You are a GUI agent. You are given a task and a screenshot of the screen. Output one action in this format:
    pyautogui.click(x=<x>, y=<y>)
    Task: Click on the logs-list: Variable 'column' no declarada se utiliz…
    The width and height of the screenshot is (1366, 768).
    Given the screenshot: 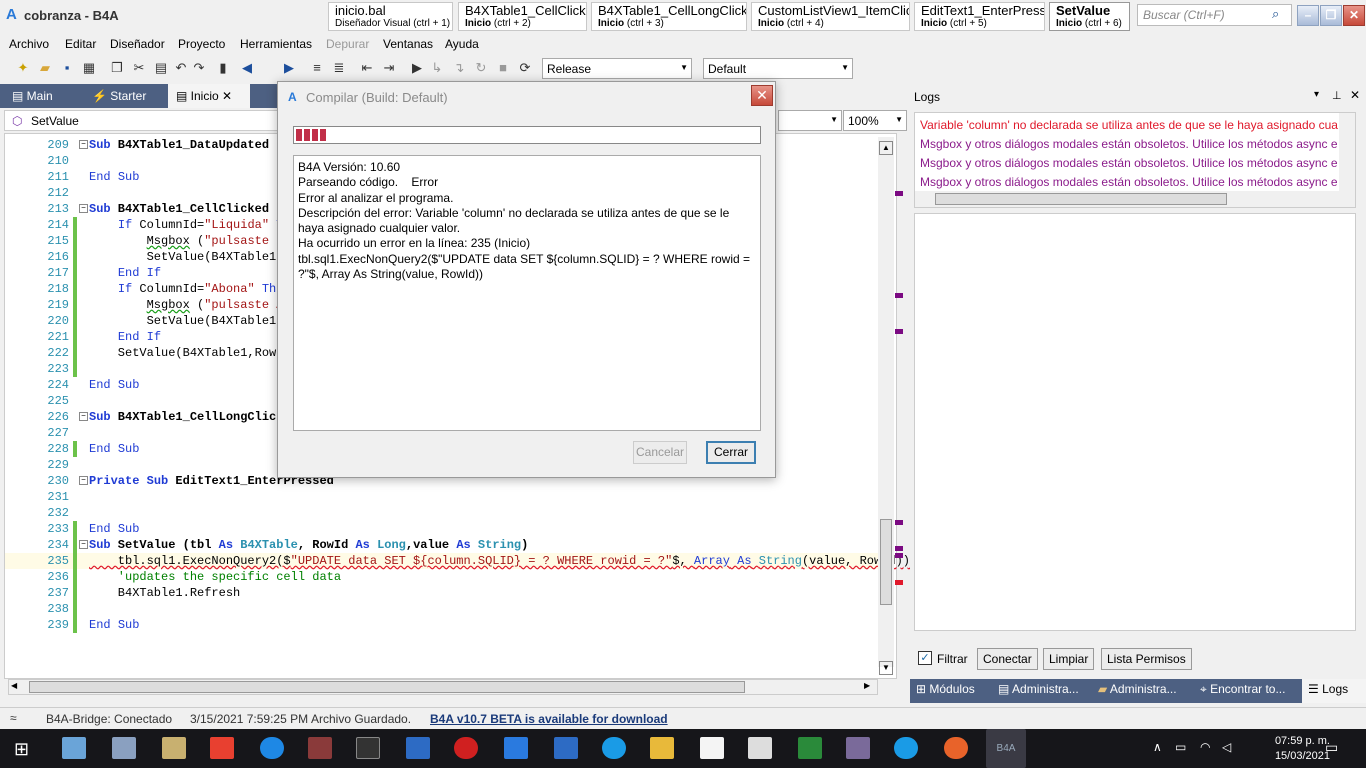 What is the action you would take?
    pyautogui.click(x=1135, y=160)
    